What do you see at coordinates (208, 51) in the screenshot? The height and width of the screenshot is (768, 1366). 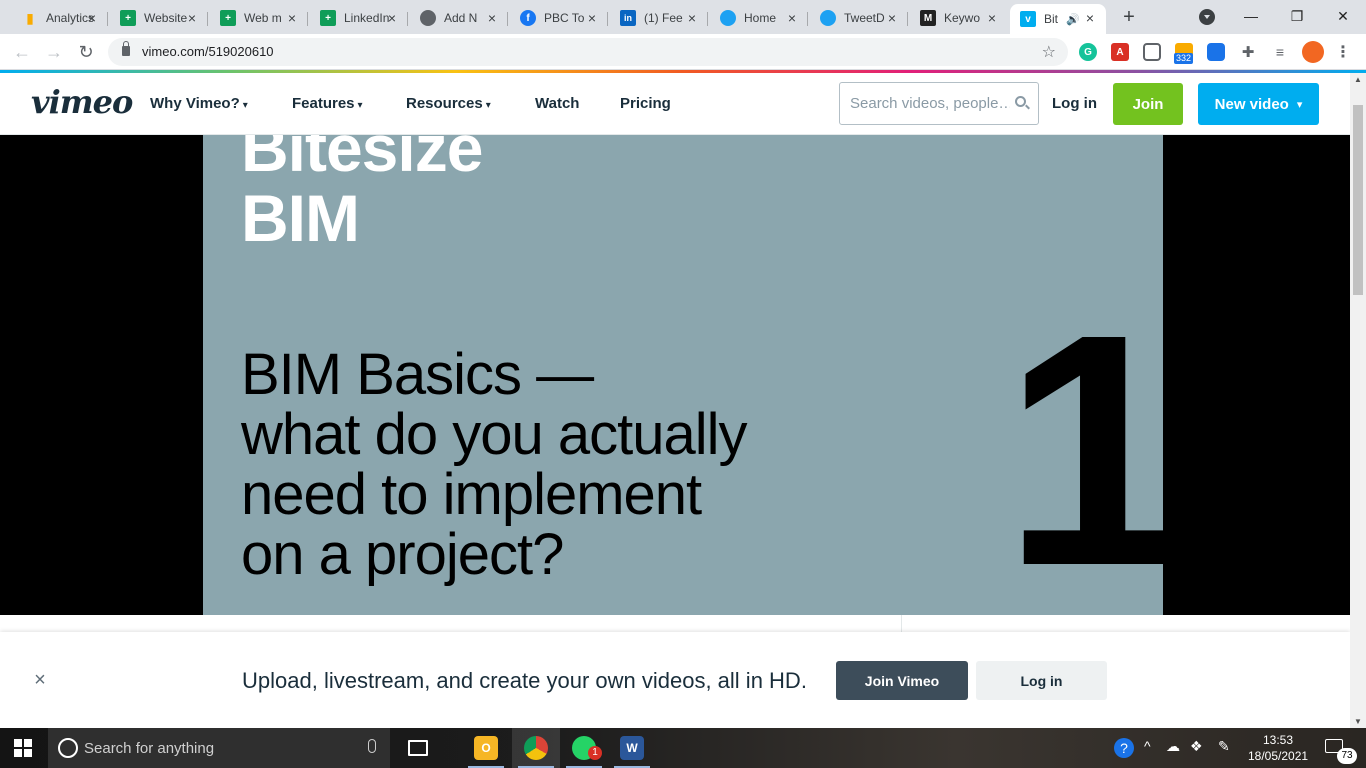 I see `url-text: vimeo.com/519020610` at bounding box center [208, 51].